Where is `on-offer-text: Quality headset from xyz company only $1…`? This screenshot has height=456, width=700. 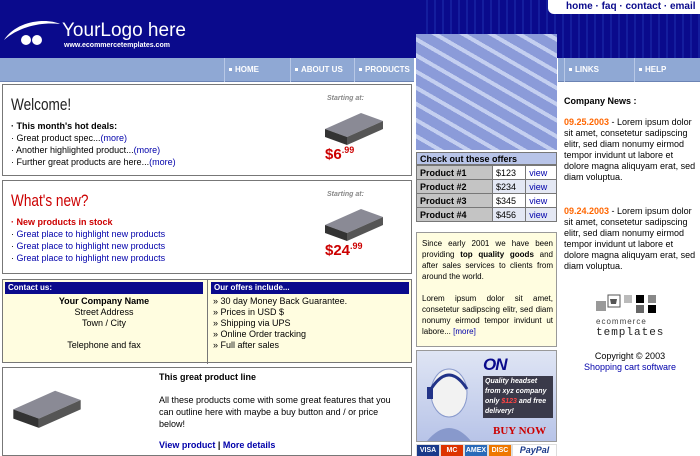
on-offer-text: Quality headset from xyz company only $1… is located at coordinates (518, 397).